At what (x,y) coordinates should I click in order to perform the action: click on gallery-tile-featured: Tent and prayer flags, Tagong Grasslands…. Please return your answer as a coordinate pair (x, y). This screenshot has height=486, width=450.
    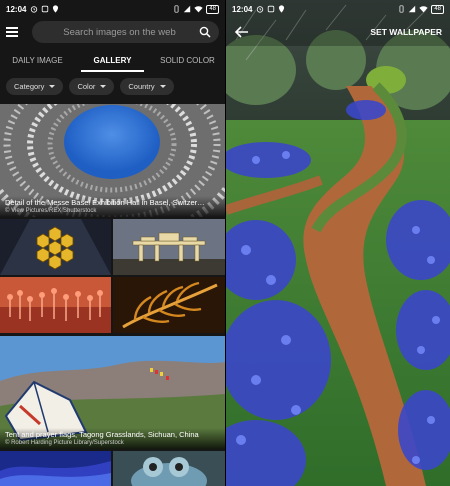
    Looking at the image, I should click on (112, 392).